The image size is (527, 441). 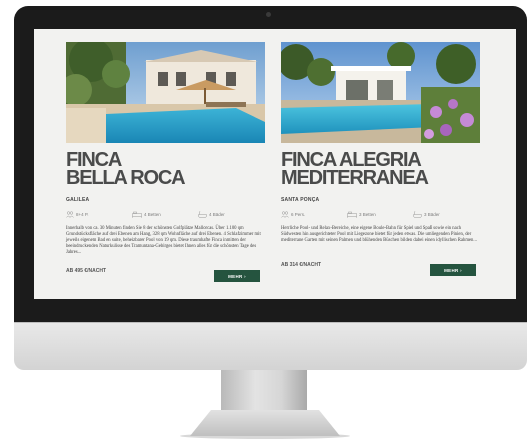 What do you see at coordinates (78, 200) in the screenshot?
I see `property-location: GALILEA` at bounding box center [78, 200].